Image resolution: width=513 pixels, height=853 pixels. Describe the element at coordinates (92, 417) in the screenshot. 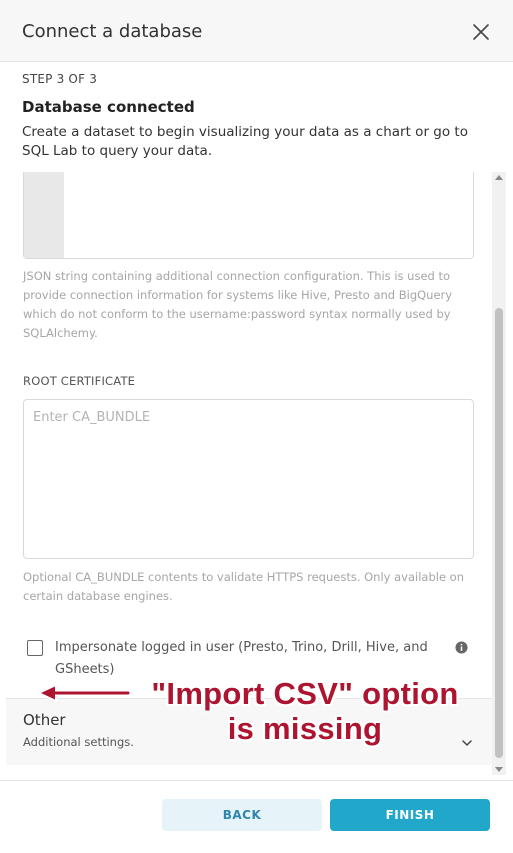

I see `root-certificate-placeholder: Enter CA_BUNDLE` at that location.